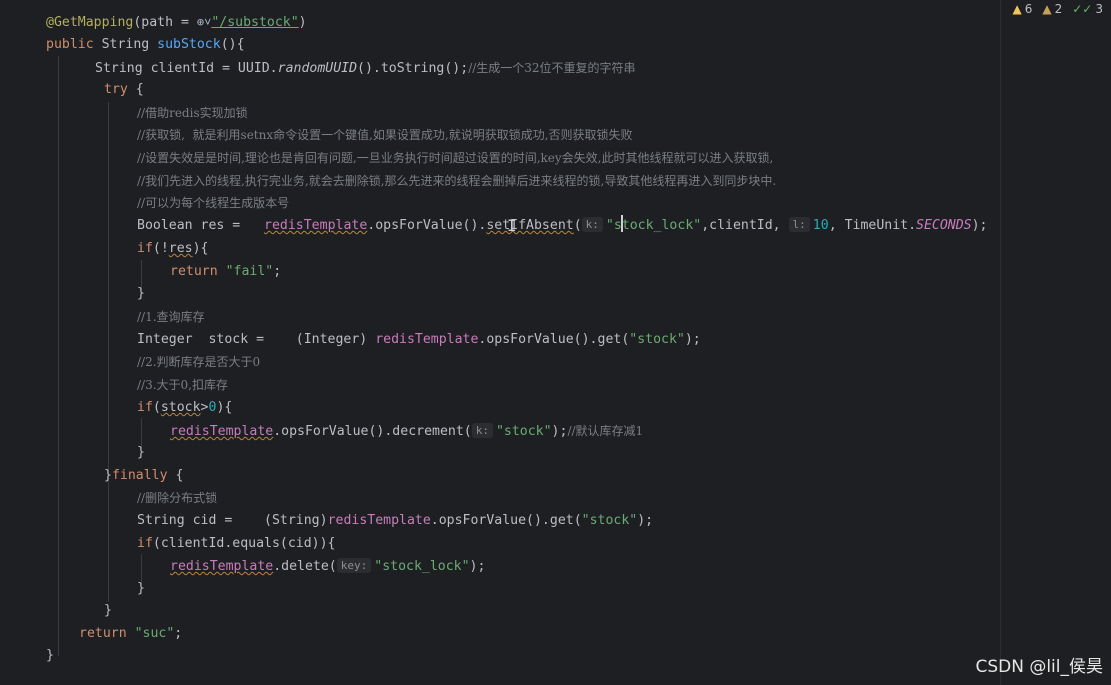 This screenshot has height=685, width=1111. I want to click on warnings-count: 6, so click(1028, 9).